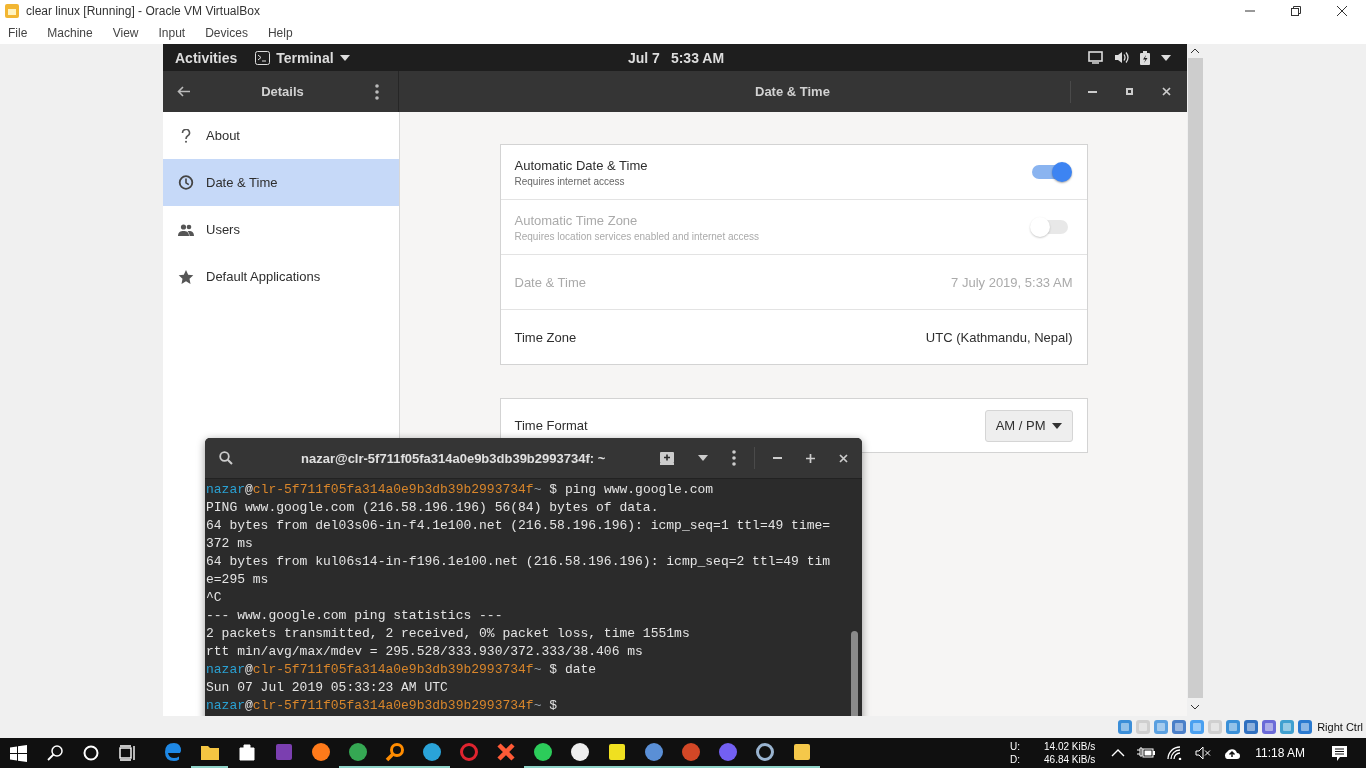 Image resolution: width=1366 pixels, height=768 pixels. Describe the element at coordinates (637, 236) in the screenshot. I see `row-subtitle: Requires location services enabled and internet access` at that location.